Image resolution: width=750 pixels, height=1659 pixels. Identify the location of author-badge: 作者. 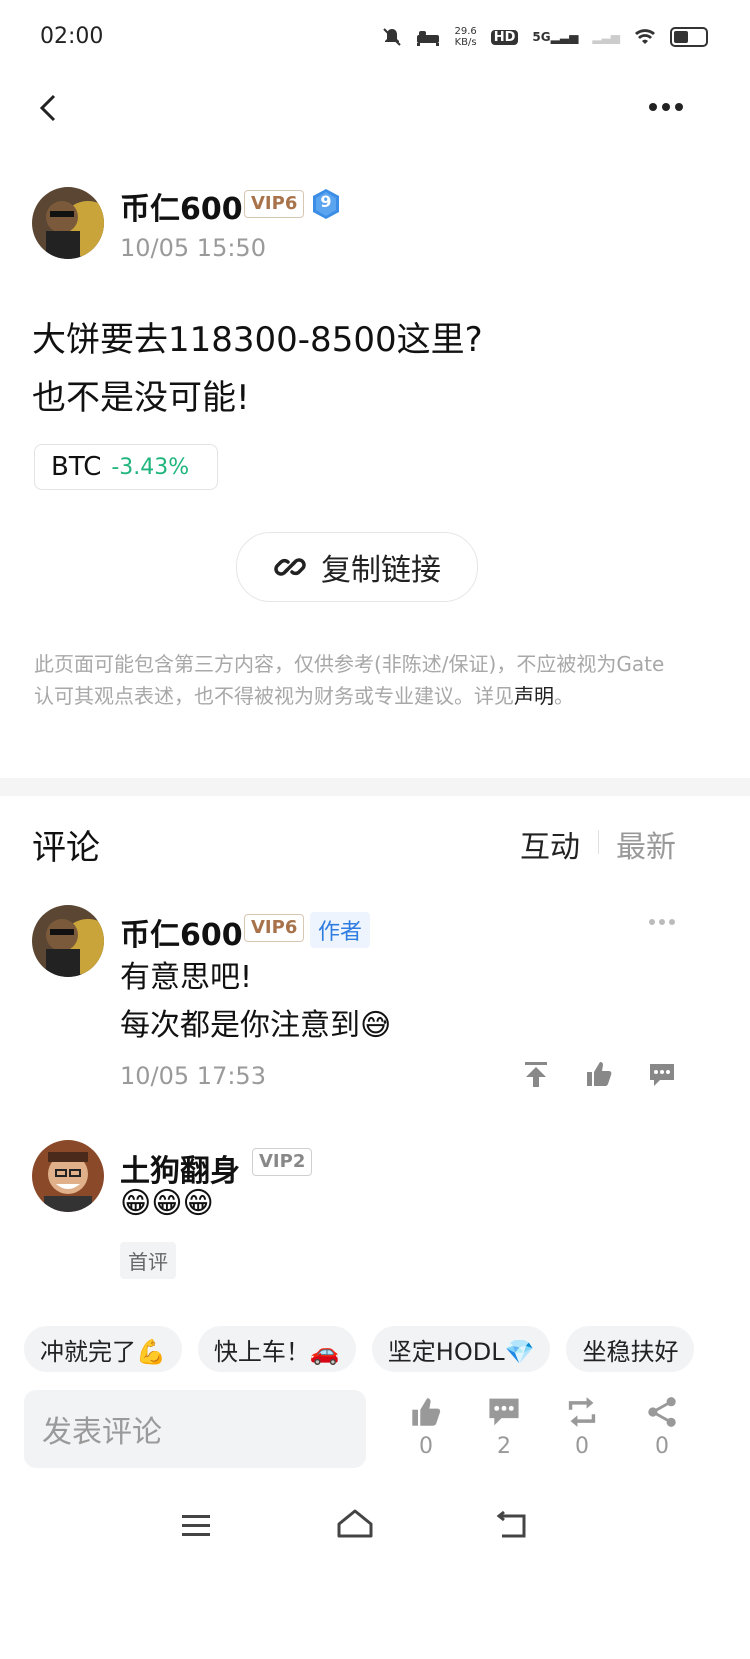
(340, 930).